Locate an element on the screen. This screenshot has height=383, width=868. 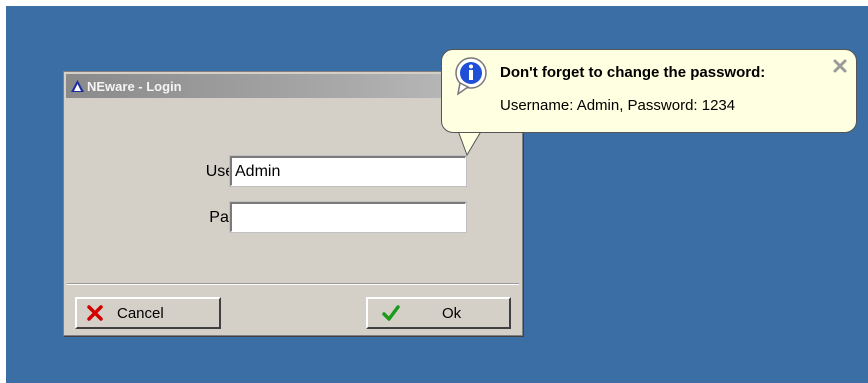
app-logo-icon is located at coordinates (77, 86).